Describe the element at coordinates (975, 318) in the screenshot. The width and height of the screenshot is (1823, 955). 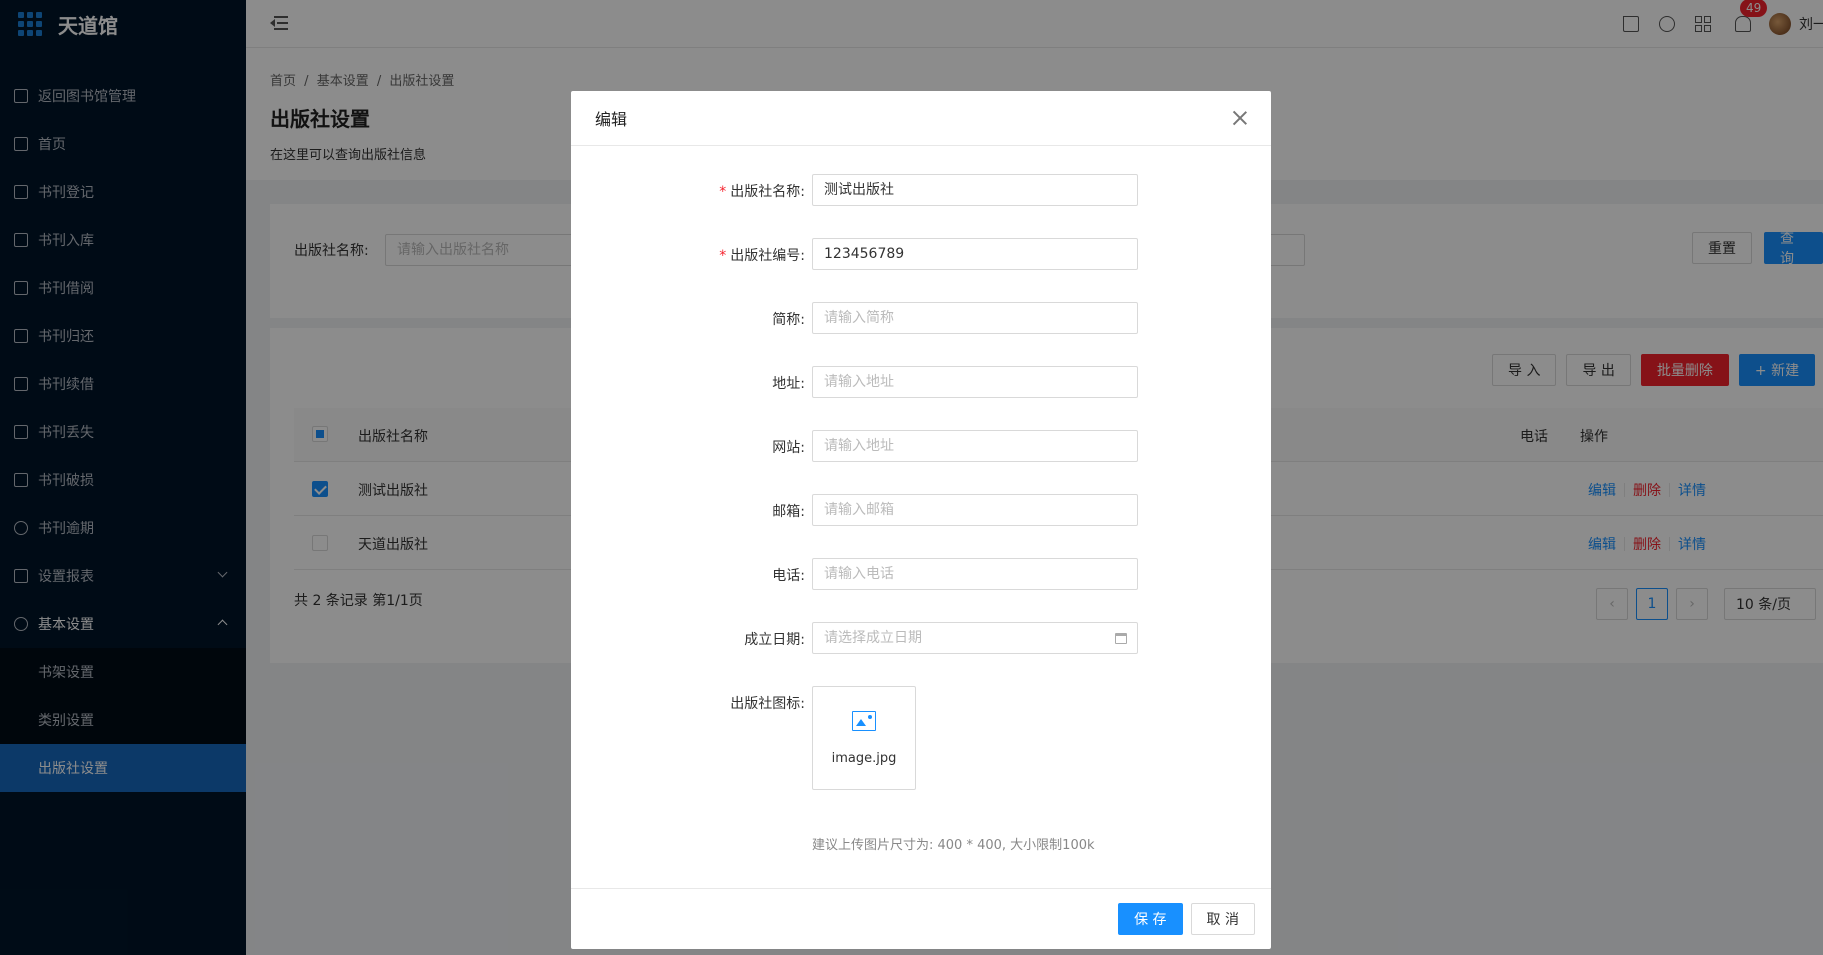
I see `short-name-input: 请输入简称` at that location.